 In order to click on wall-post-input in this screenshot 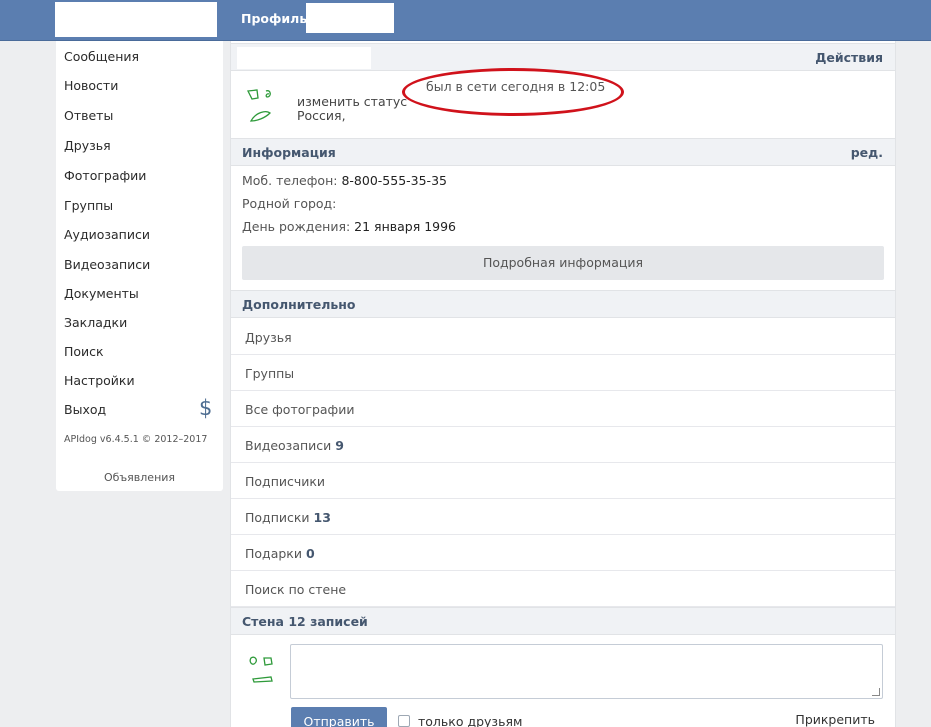, I will do `click(586, 671)`.